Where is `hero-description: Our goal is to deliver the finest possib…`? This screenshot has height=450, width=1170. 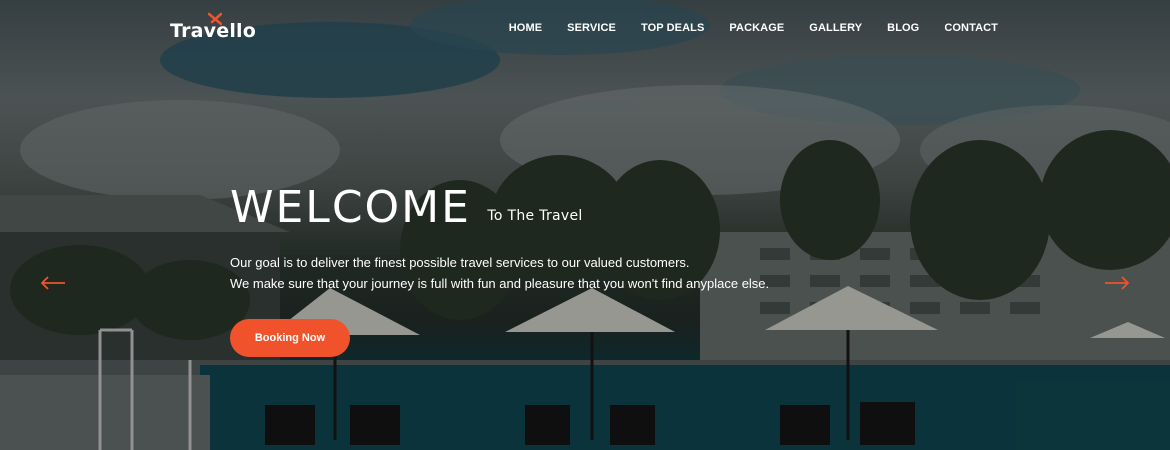 hero-description: Our goal is to deliver the finest possib… is located at coordinates (499, 273).